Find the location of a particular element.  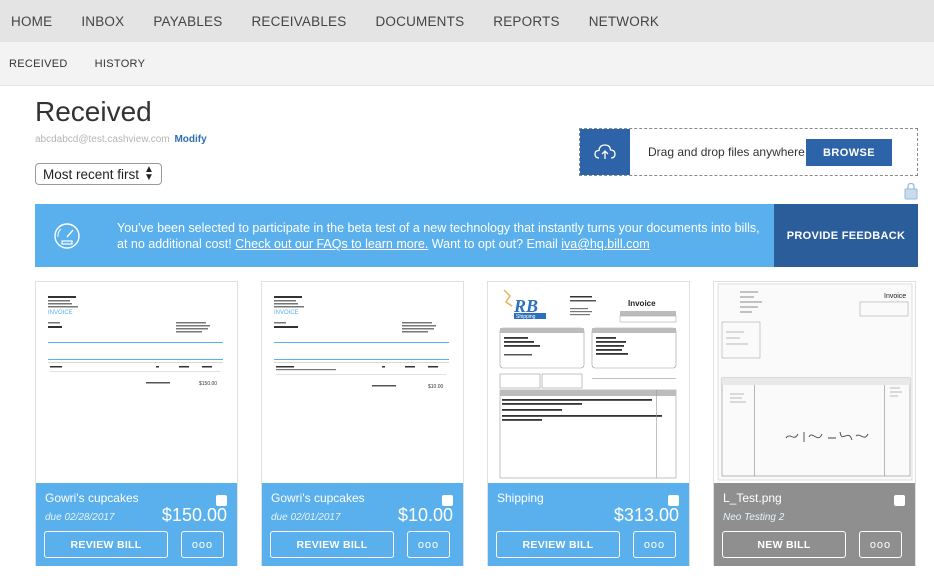

provide-feedback-button: PROVIDE FEEDBACK is located at coordinates (846, 235).